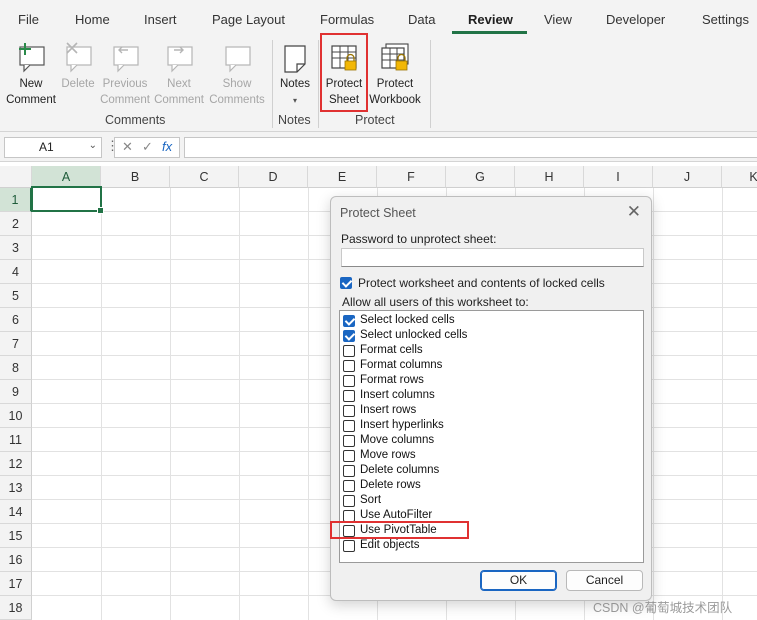 The image size is (757, 620). Describe the element at coordinates (490, 336) in the screenshot. I see `list-item: Select unlocked cells` at that location.